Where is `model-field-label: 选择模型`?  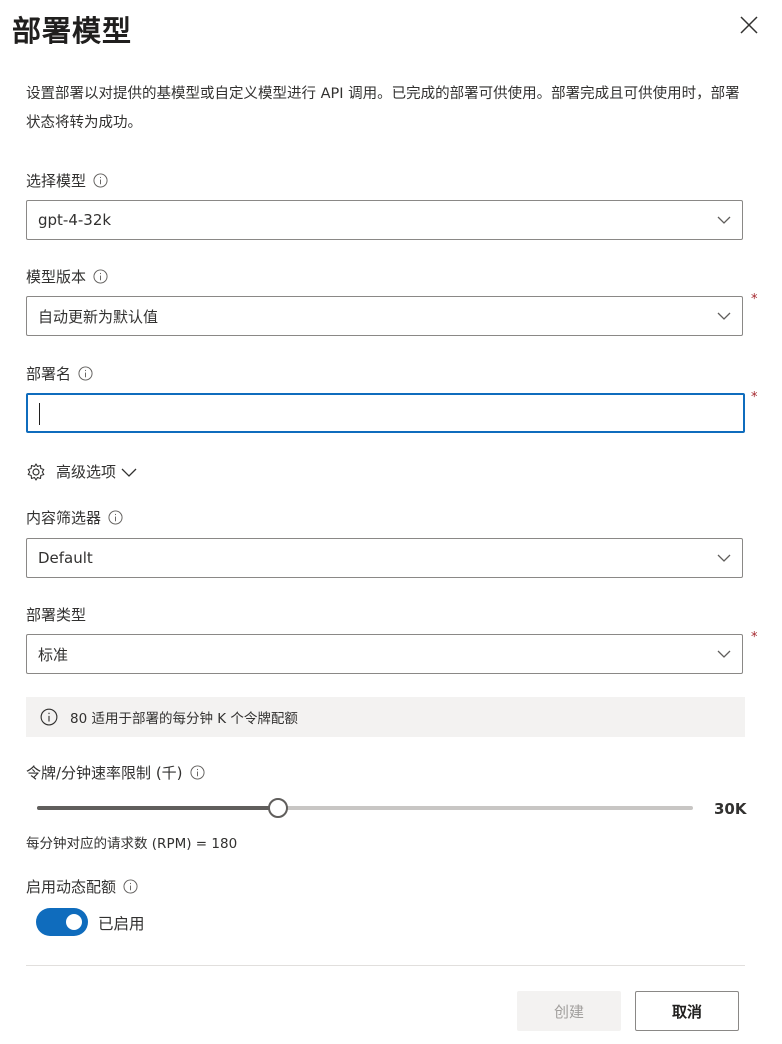
model-field-label: 选择模型 is located at coordinates (67, 180).